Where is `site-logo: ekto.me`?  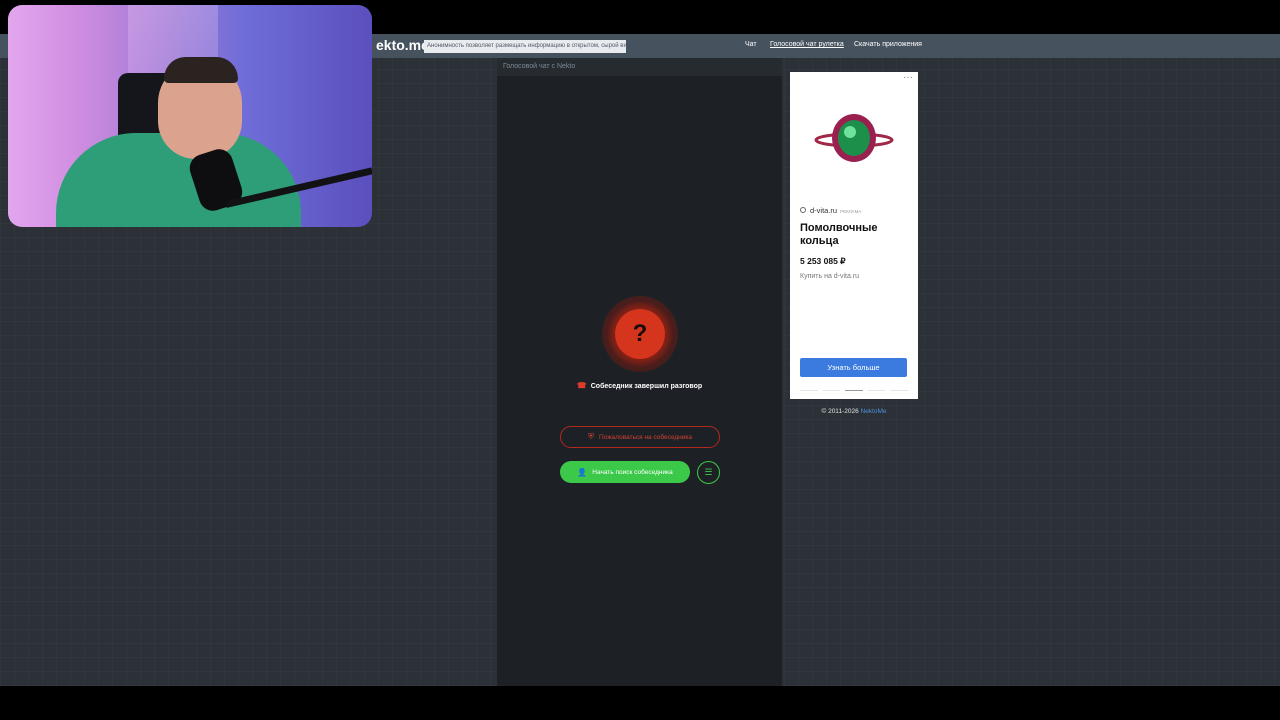
site-logo: ekto.me is located at coordinates (402, 45).